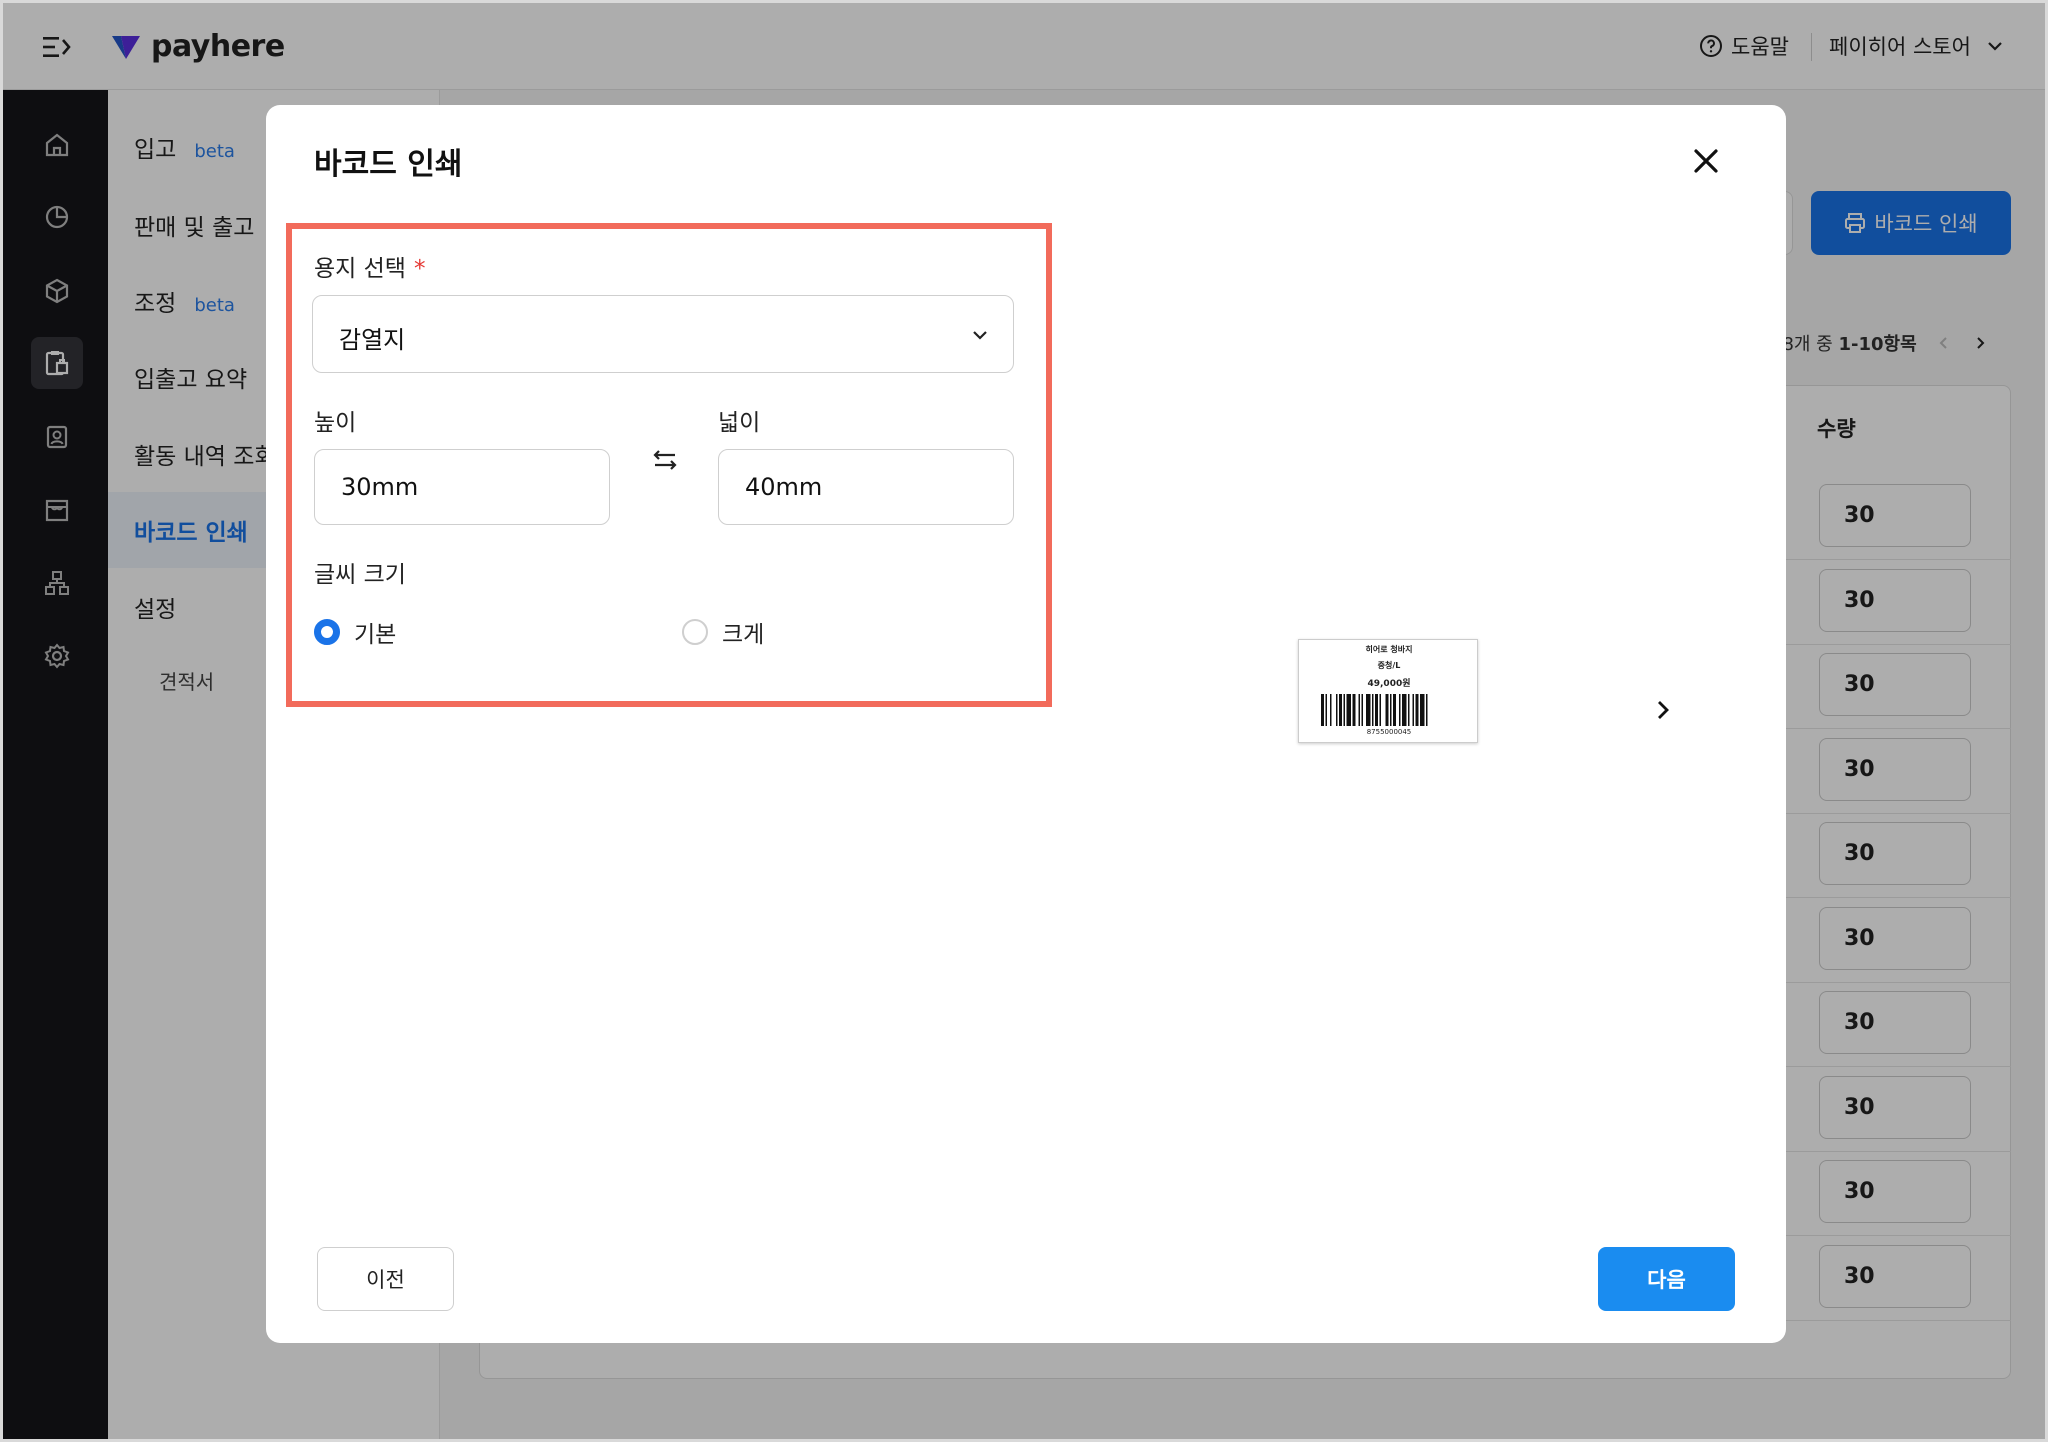 This screenshot has width=2048, height=1442. What do you see at coordinates (1706, 161) in the screenshot?
I see `close-icon` at bounding box center [1706, 161].